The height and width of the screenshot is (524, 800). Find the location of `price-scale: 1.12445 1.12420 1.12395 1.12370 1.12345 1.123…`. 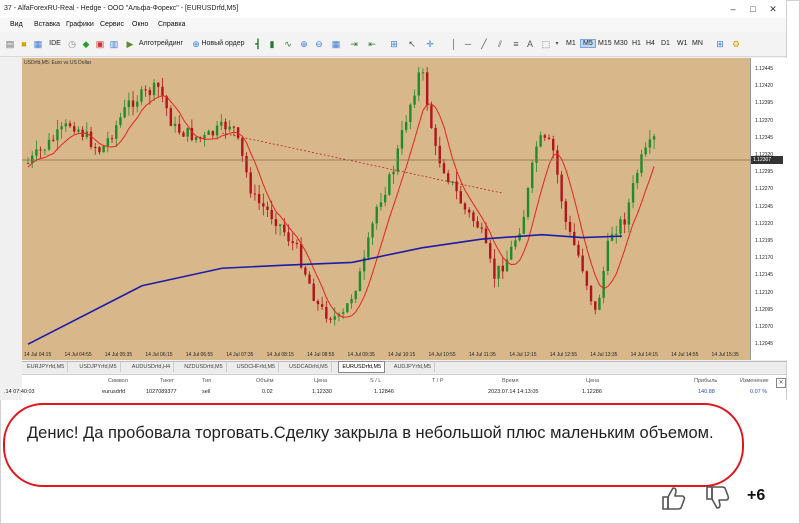

price-scale: 1.12445 1.12420 1.12395 1.12370 1.12345 1.123… is located at coordinates (768, 209).